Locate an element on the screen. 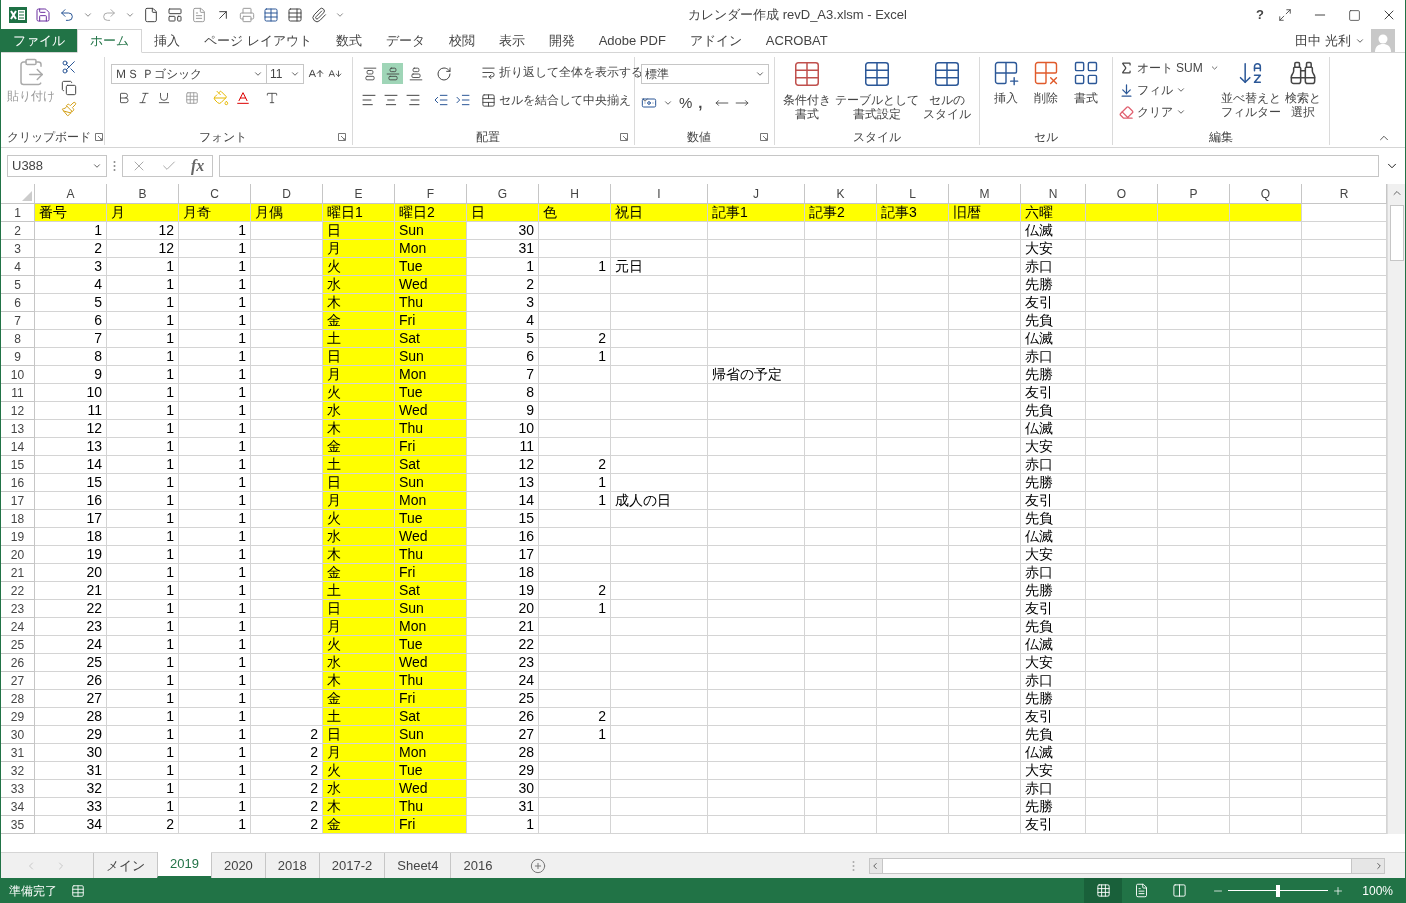 This screenshot has width=1406, height=903. column-header: K is located at coordinates (841, 194).